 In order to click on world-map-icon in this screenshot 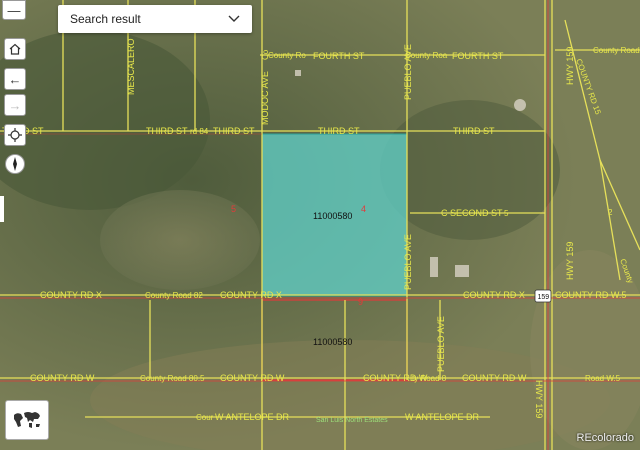, I will do `click(27, 420)`.